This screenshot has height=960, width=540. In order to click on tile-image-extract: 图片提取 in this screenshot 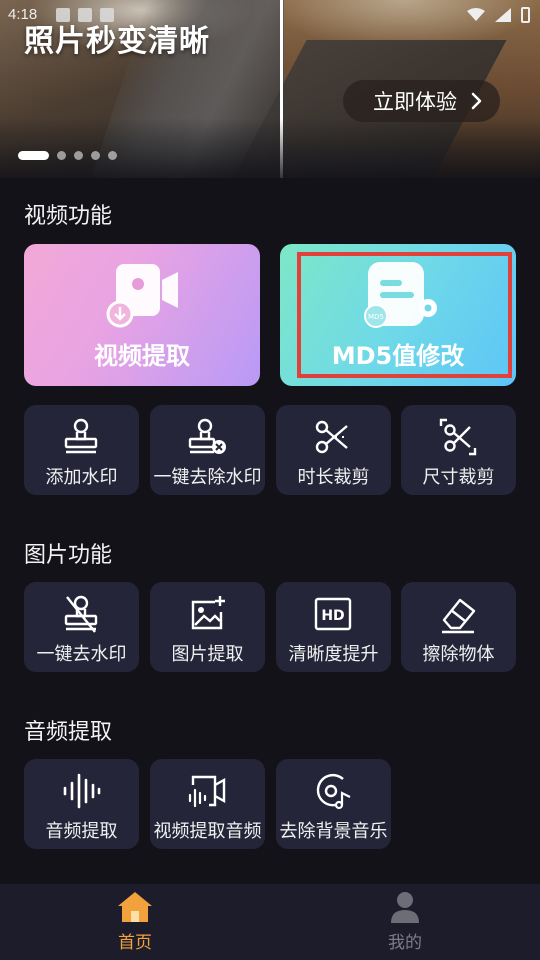, I will do `click(207, 627)`.